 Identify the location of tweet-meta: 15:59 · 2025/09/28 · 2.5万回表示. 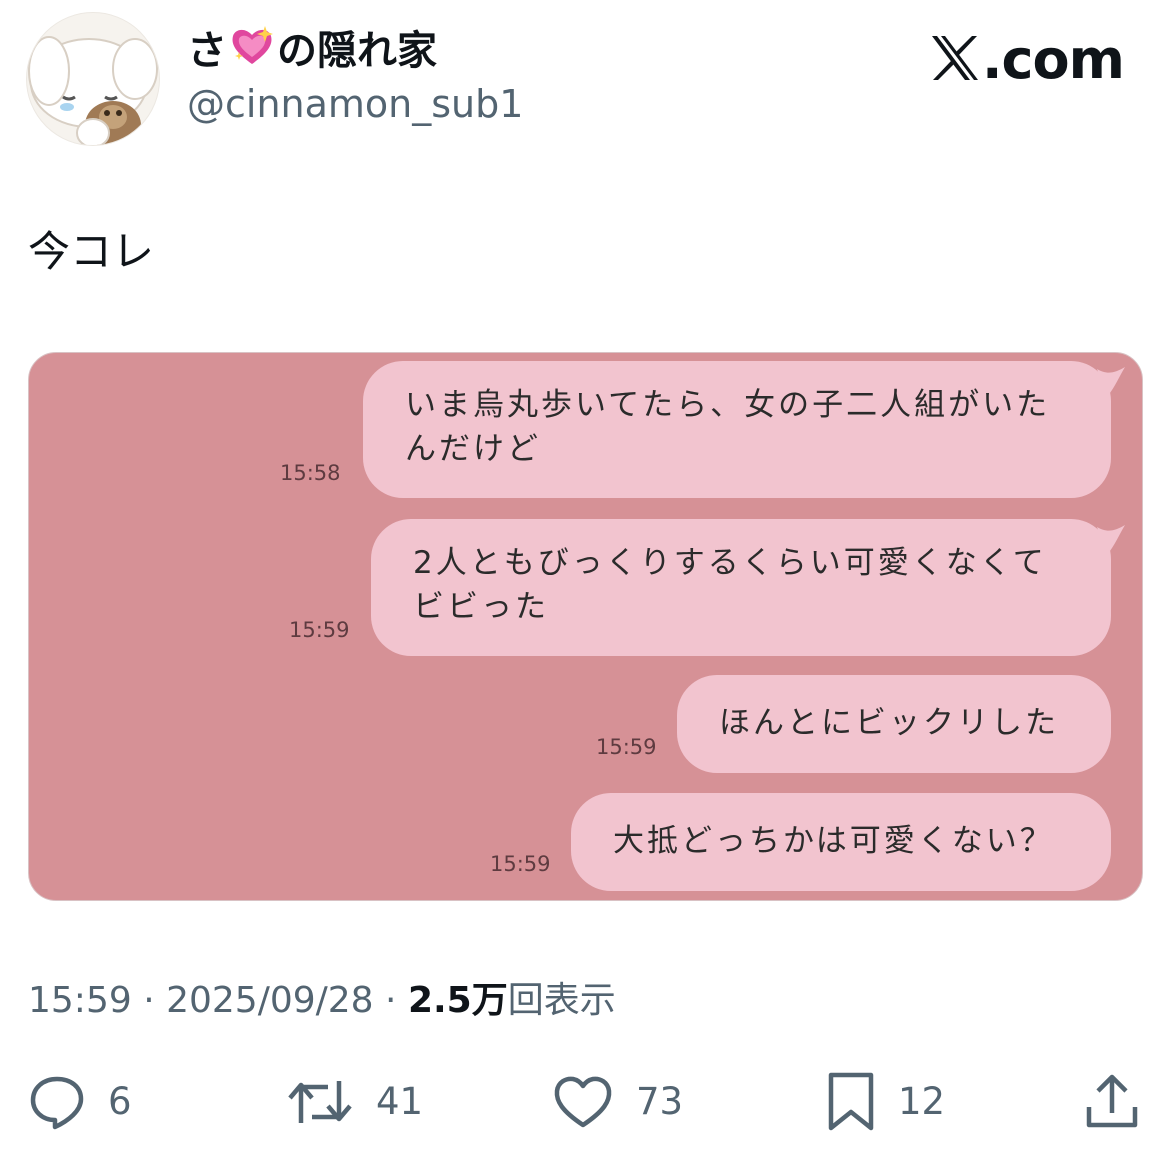
(322, 1001).